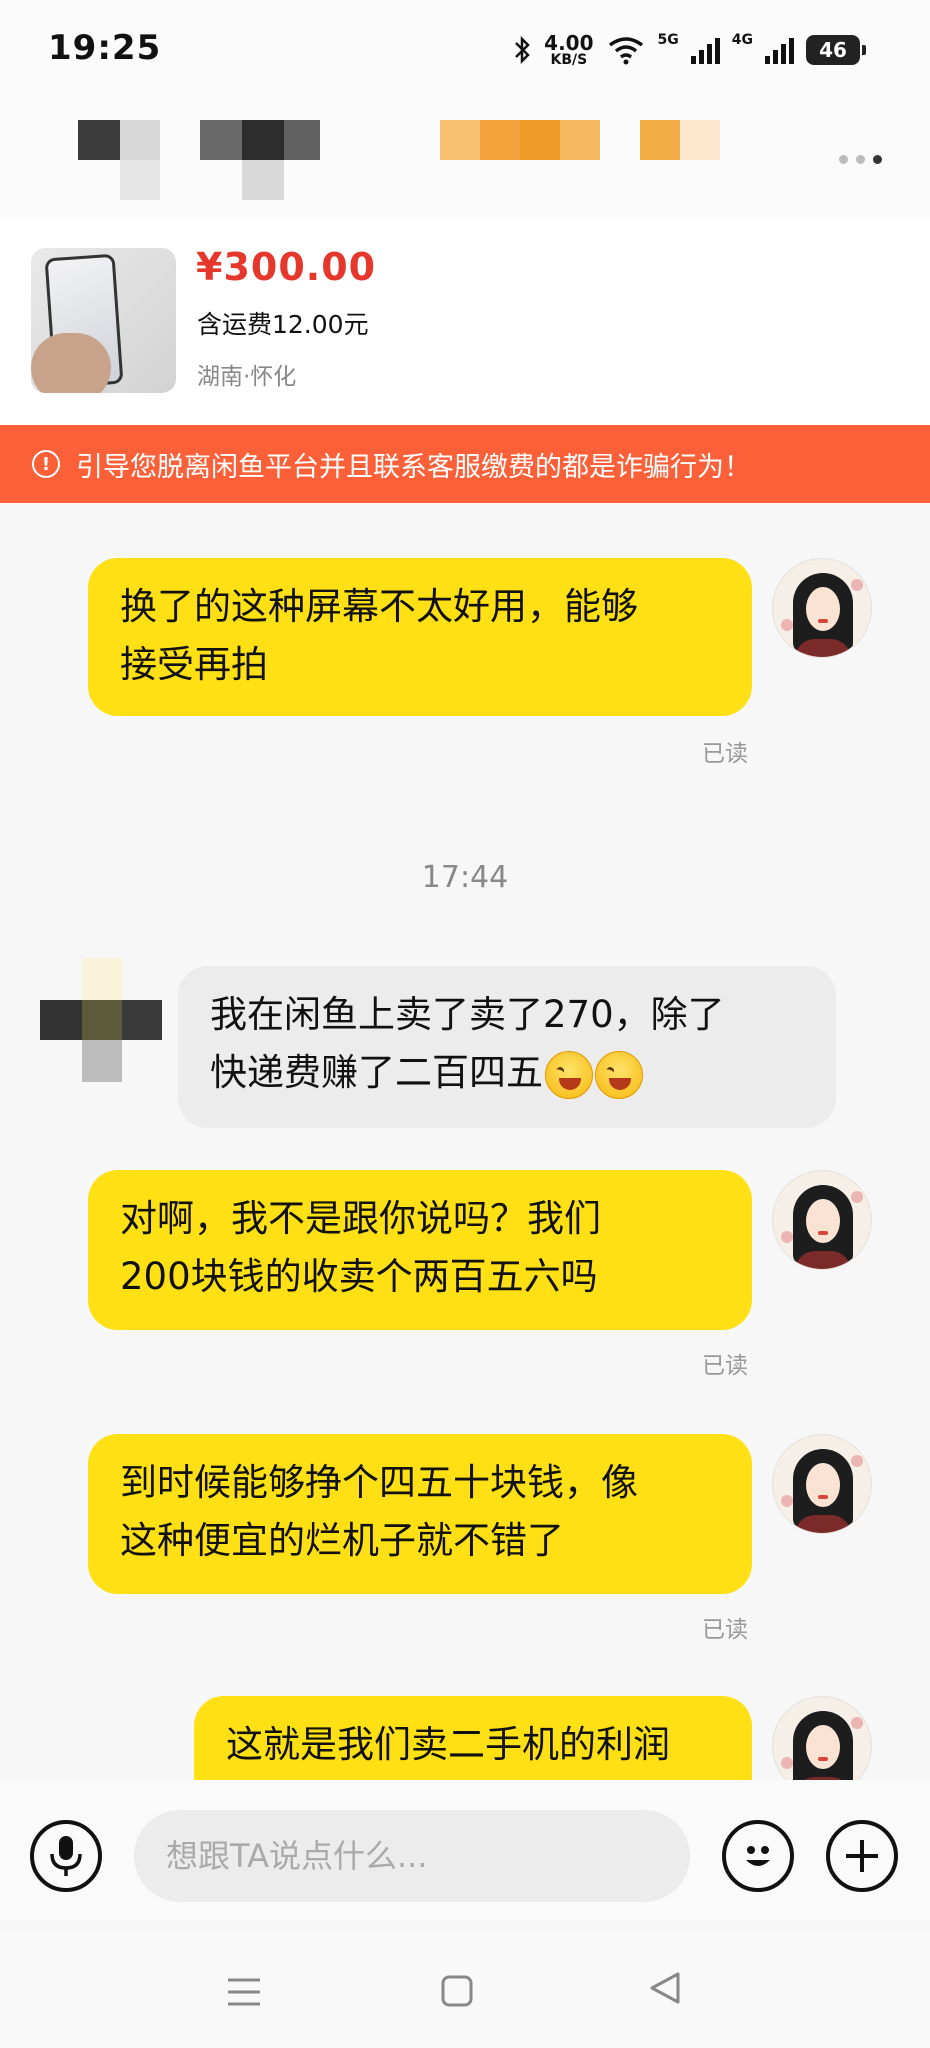 Image resolution: width=930 pixels, height=2048 pixels. I want to click on fraud-warning-banner: ! 引导您脱离闲鱼平台并且联系客服缴费的都是诈骗行为！, so click(465, 464).